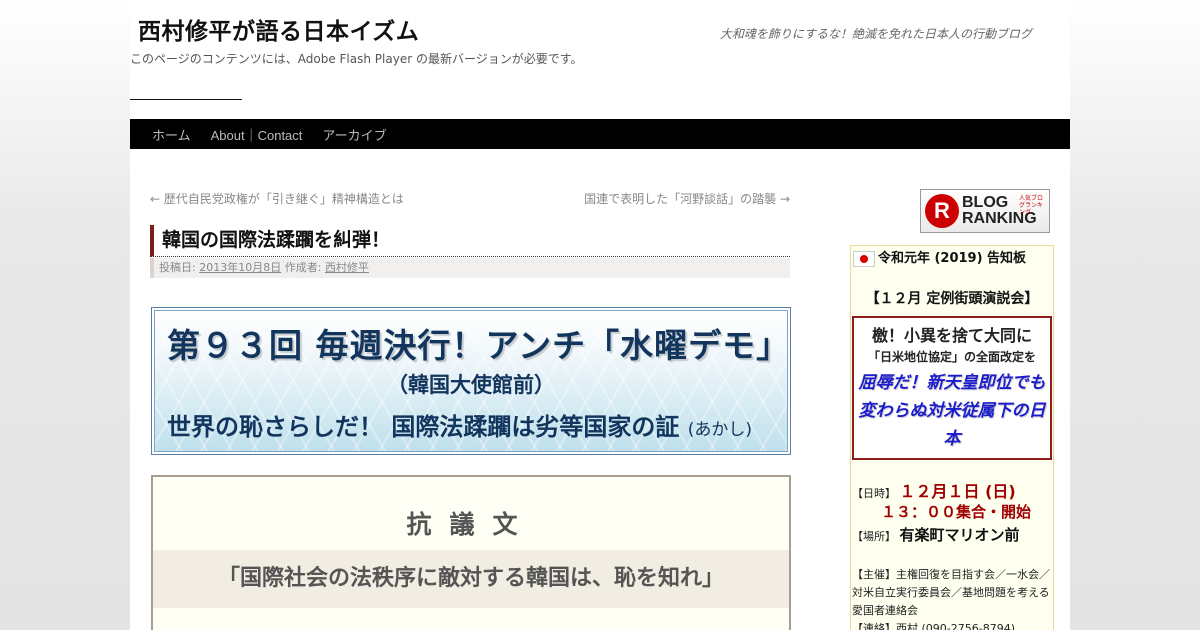  I want to click on place-label: 【場所】, so click(874, 536).